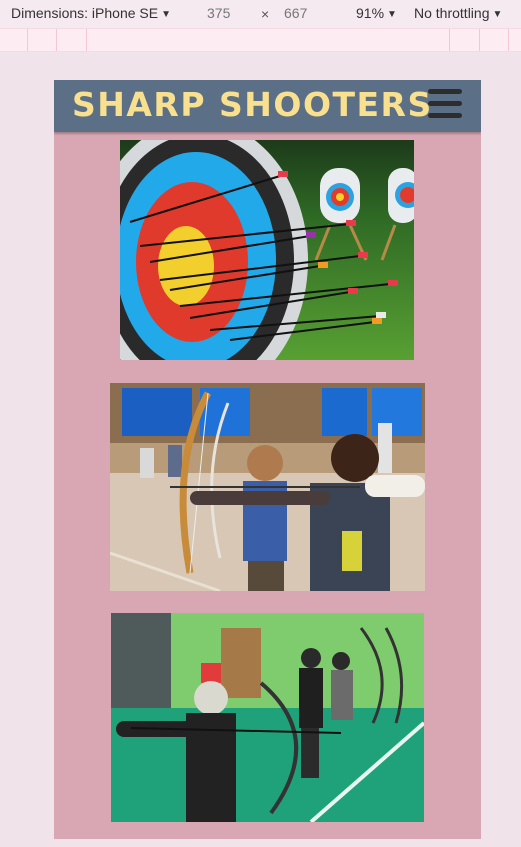  I want to click on zoom-select: 91% ▼, so click(376, 13).